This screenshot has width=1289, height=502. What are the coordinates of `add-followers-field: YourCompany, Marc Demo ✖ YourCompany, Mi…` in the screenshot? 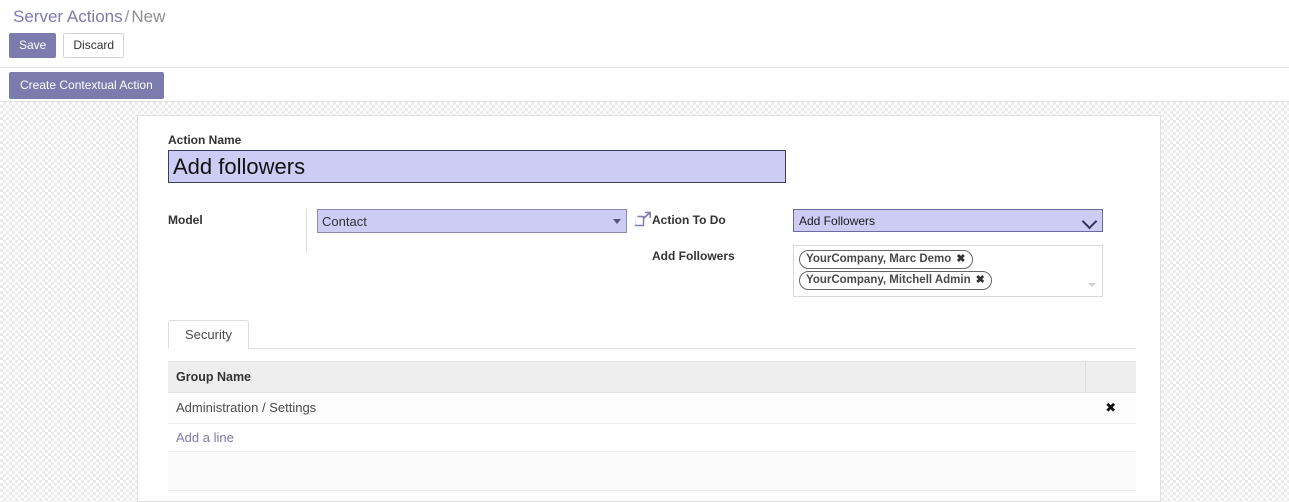 It's located at (948, 271).